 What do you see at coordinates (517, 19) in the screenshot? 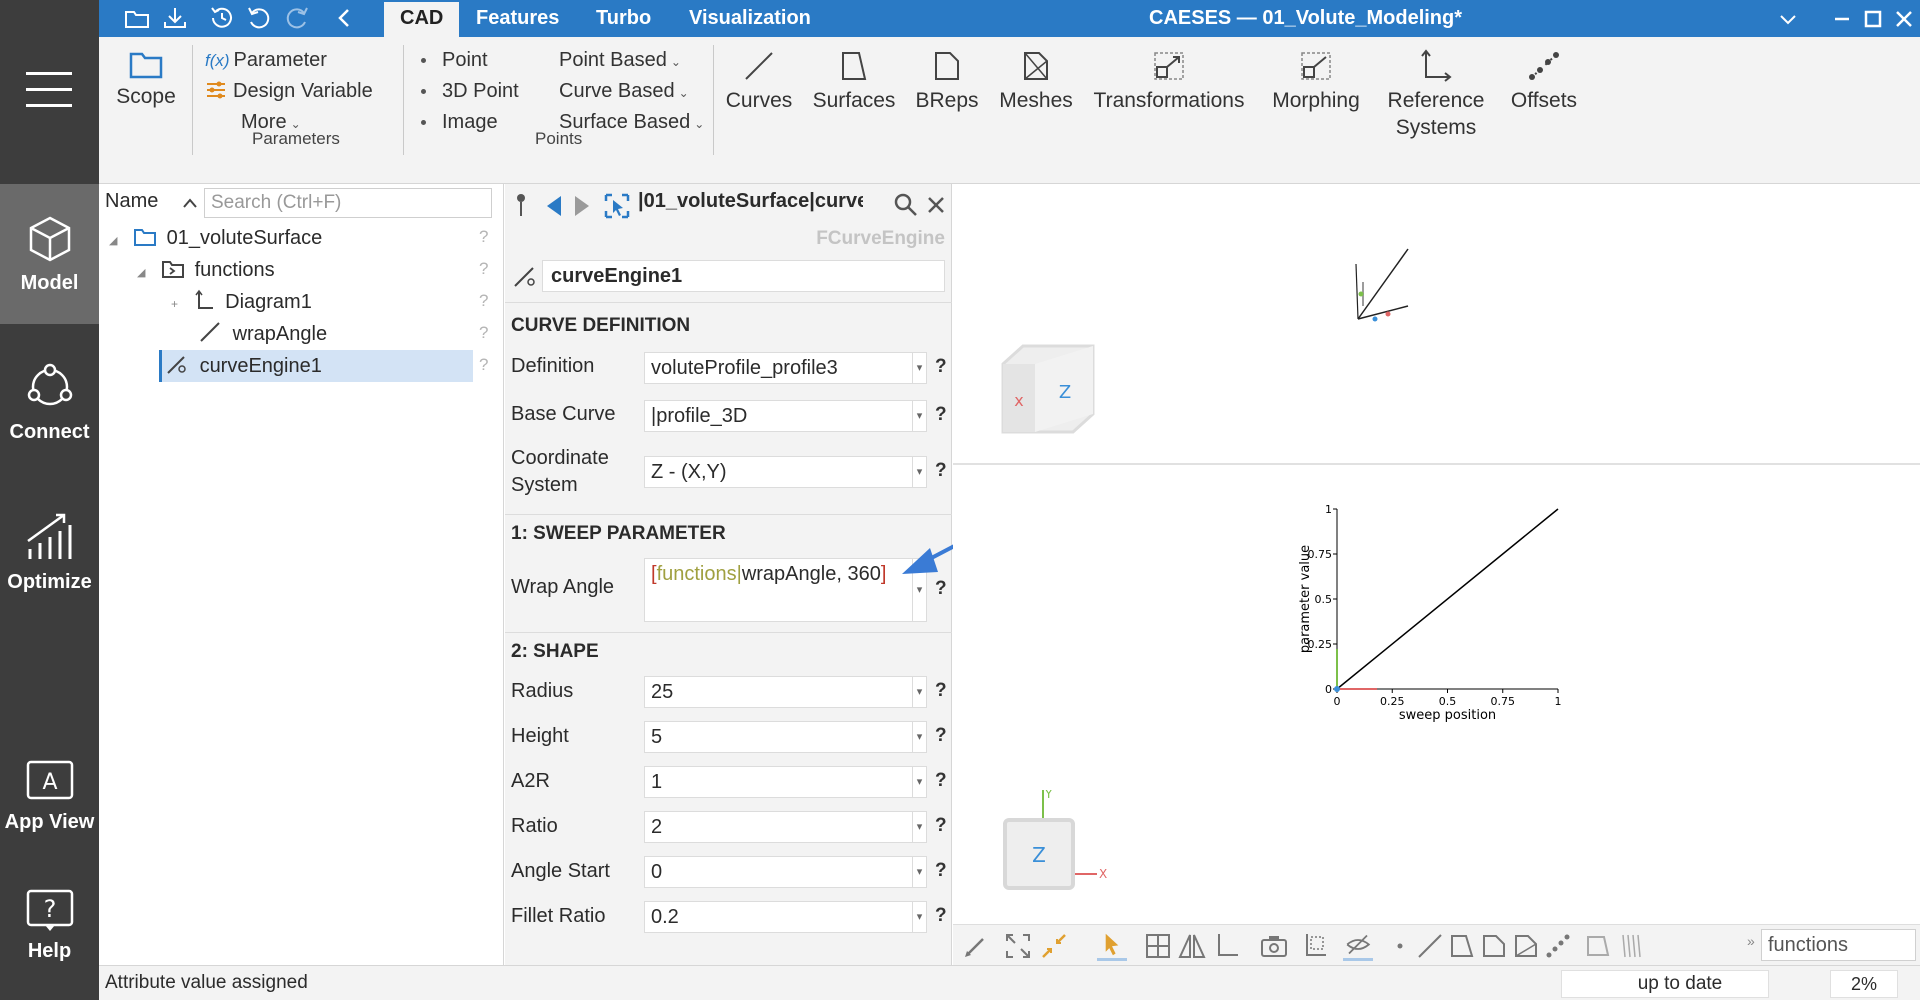
I see `tab-features: Features` at bounding box center [517, 19].